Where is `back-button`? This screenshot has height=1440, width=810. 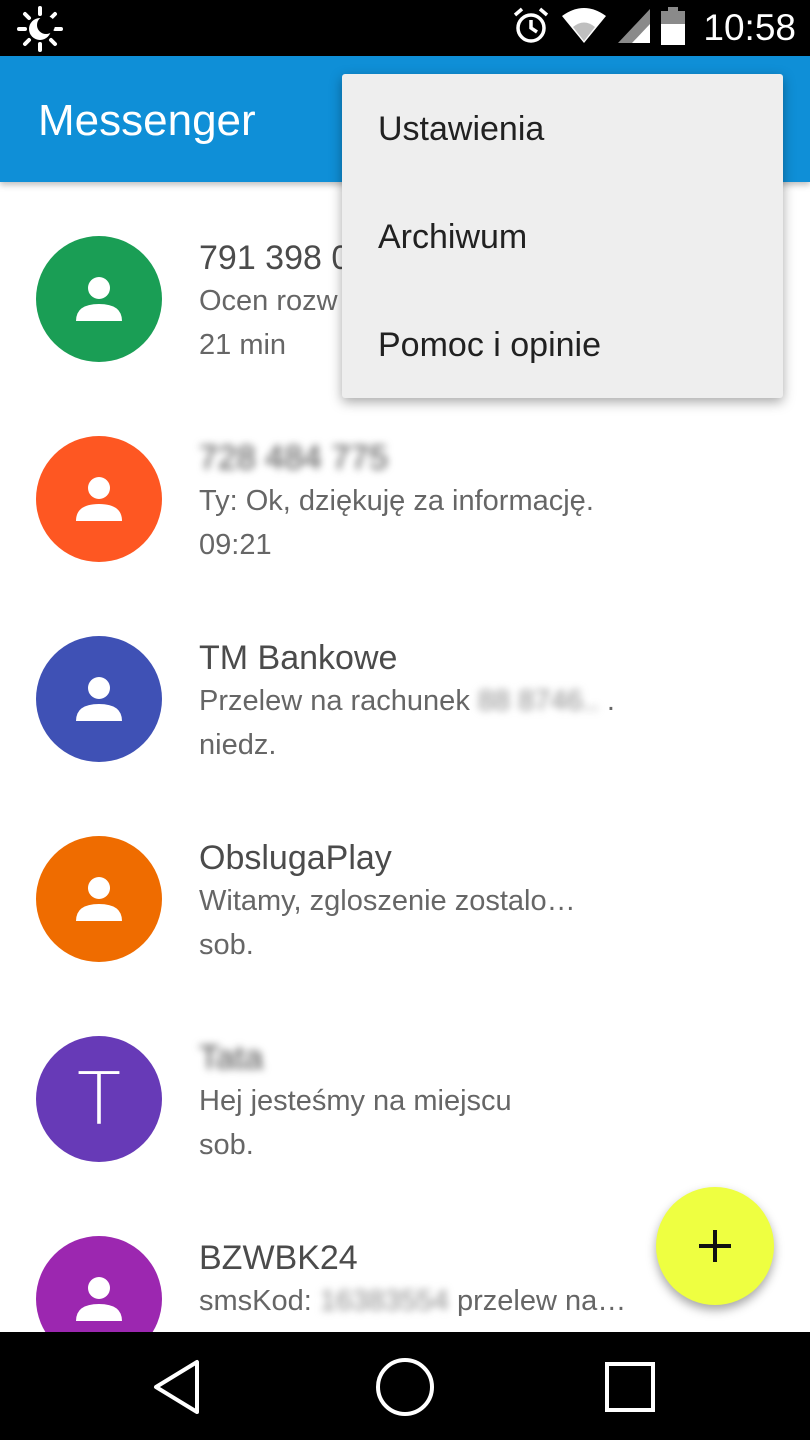
back-button is located at coordinates (178, 1387).